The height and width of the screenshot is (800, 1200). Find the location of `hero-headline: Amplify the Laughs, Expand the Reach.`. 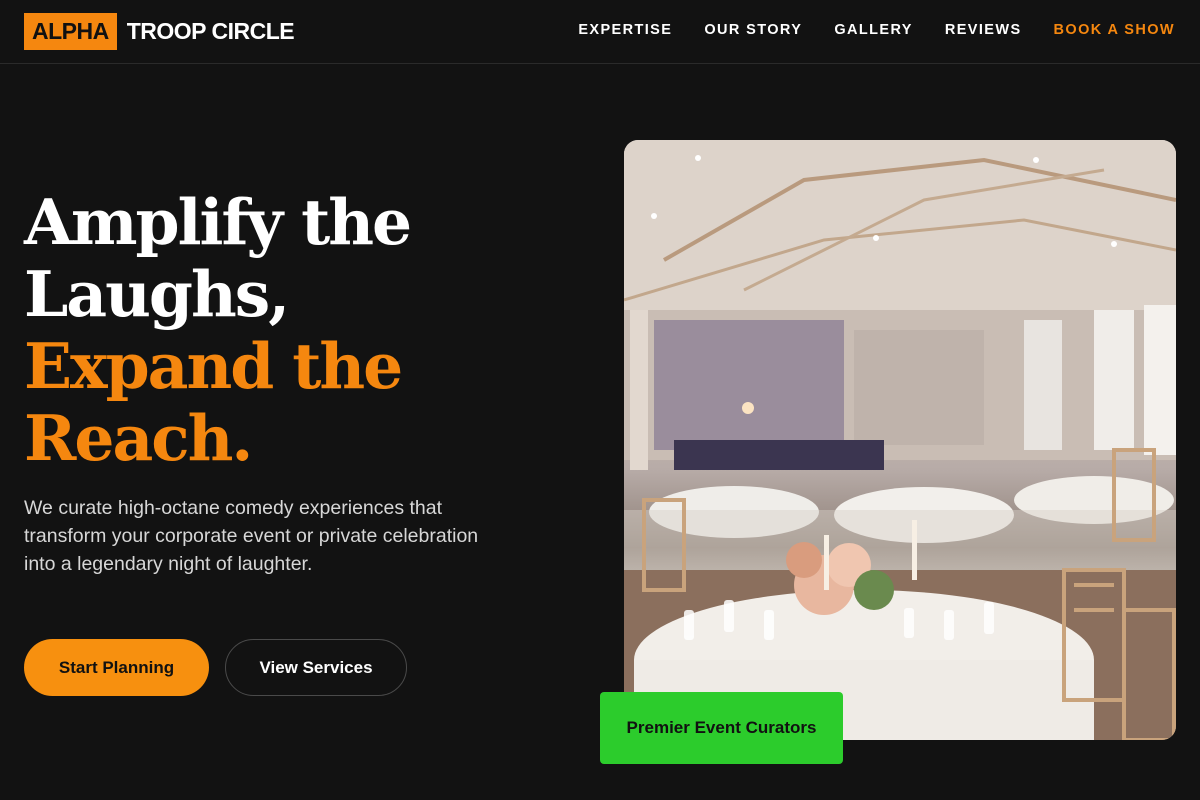

hero-headline: Amplify the Laughs, Expand the Reach. is located at coordinates (218, 330).